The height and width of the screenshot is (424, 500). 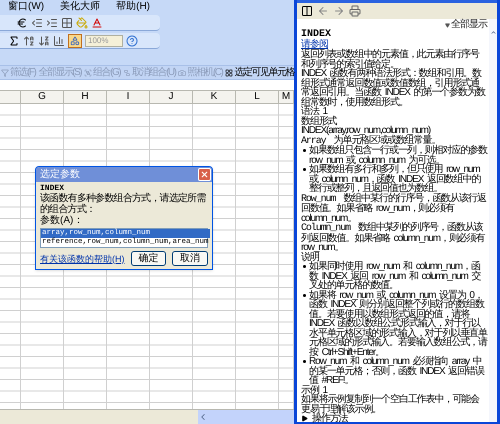 I want to click on increase-indent-icon, so click(x=52, y=22).